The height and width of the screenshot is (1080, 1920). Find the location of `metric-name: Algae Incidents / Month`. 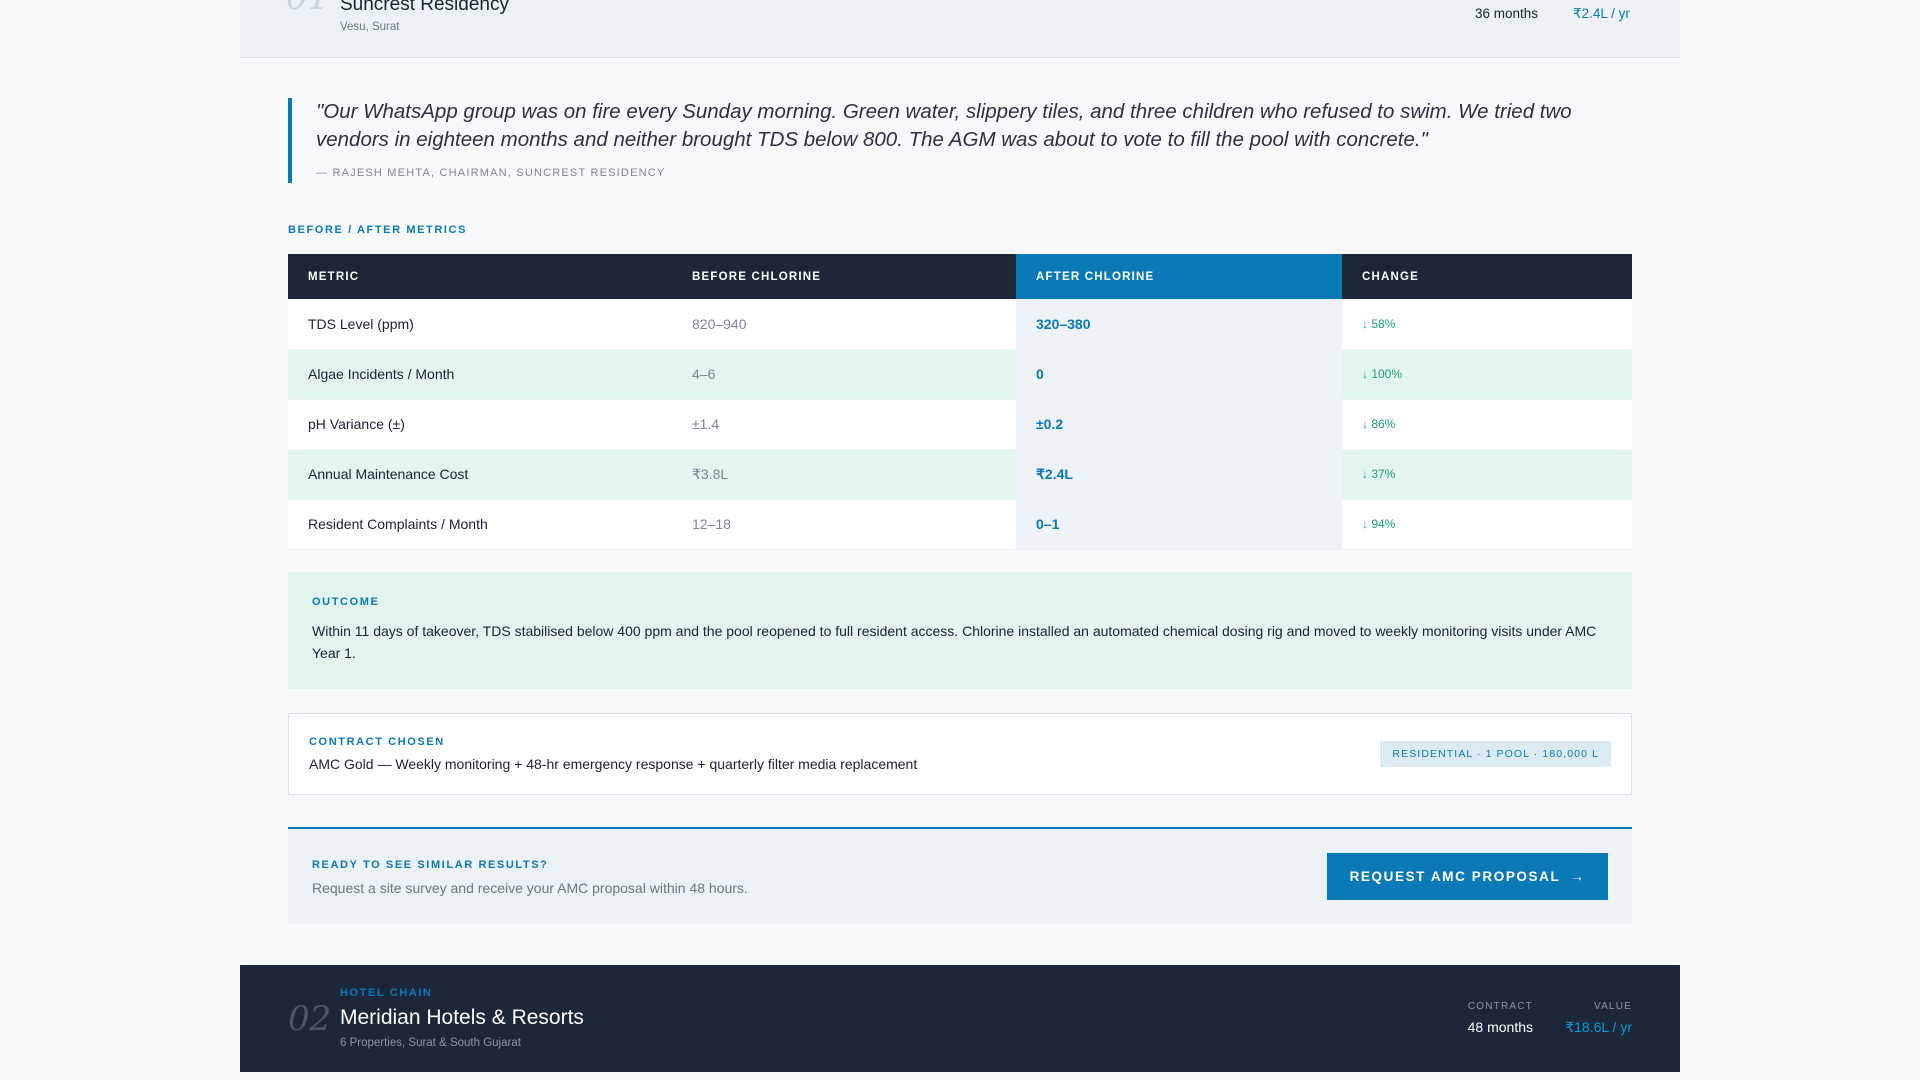

metric-name: Algae Incidents / Month is located at coordinates (480, 374).